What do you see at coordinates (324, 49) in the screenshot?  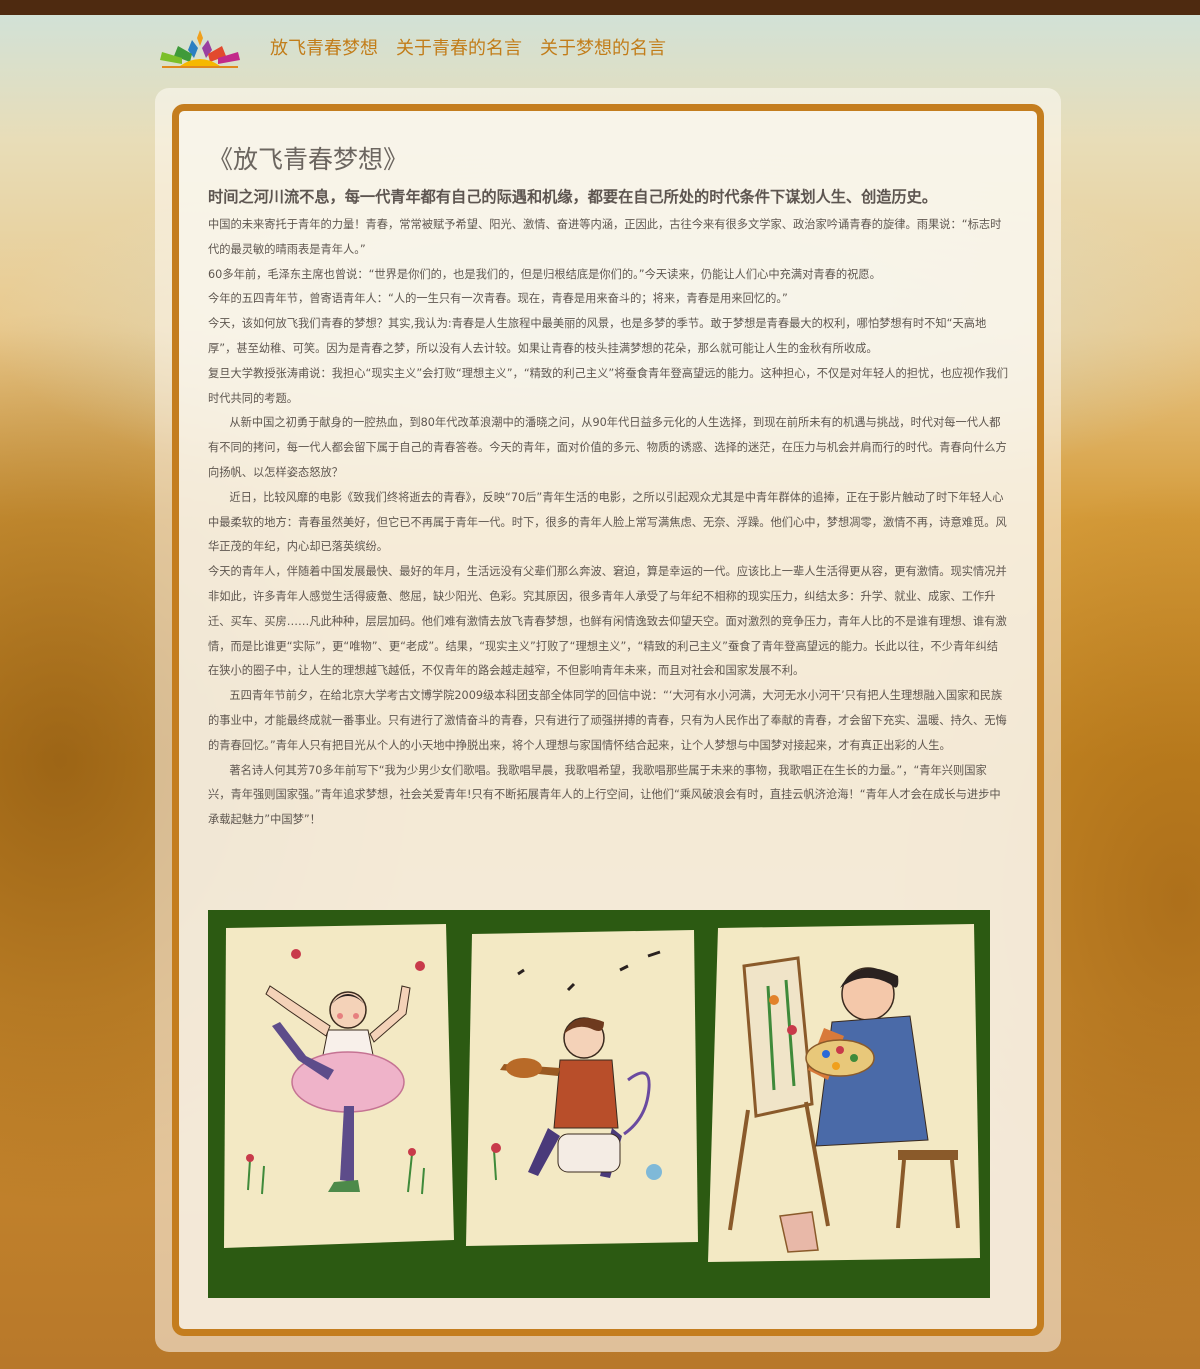 I see `nav-link-fly-youth-dream: 放飞青春梦想` at bounding box center [324, 49].